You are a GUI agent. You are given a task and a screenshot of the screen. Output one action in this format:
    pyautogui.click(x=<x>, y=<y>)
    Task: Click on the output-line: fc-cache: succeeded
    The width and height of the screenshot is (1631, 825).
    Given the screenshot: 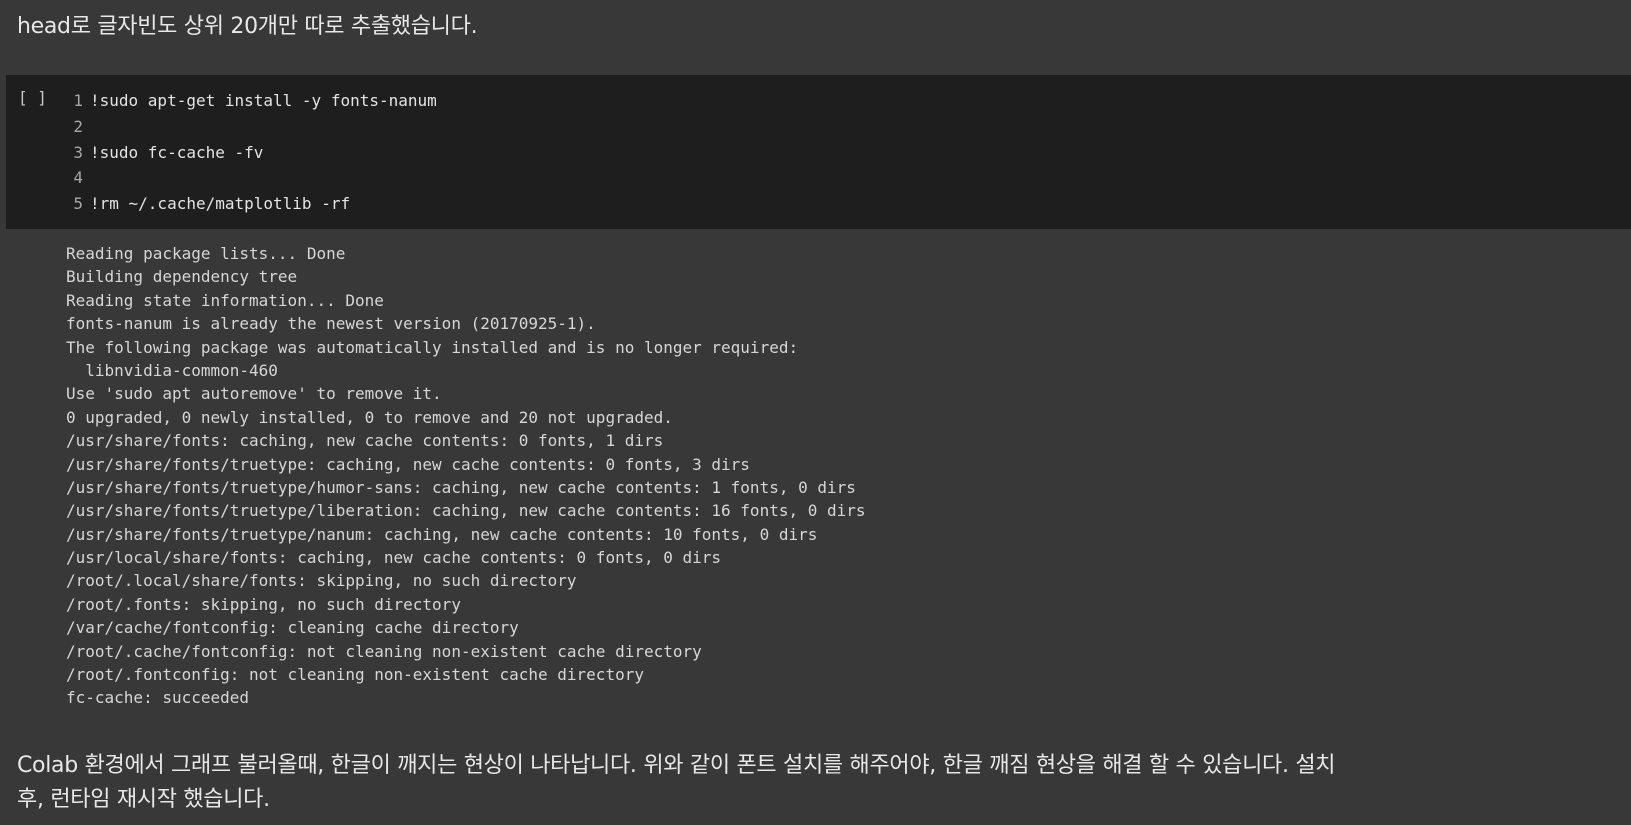 What is the action you would take?
    pyautogui.click(x=158, y=698)
    